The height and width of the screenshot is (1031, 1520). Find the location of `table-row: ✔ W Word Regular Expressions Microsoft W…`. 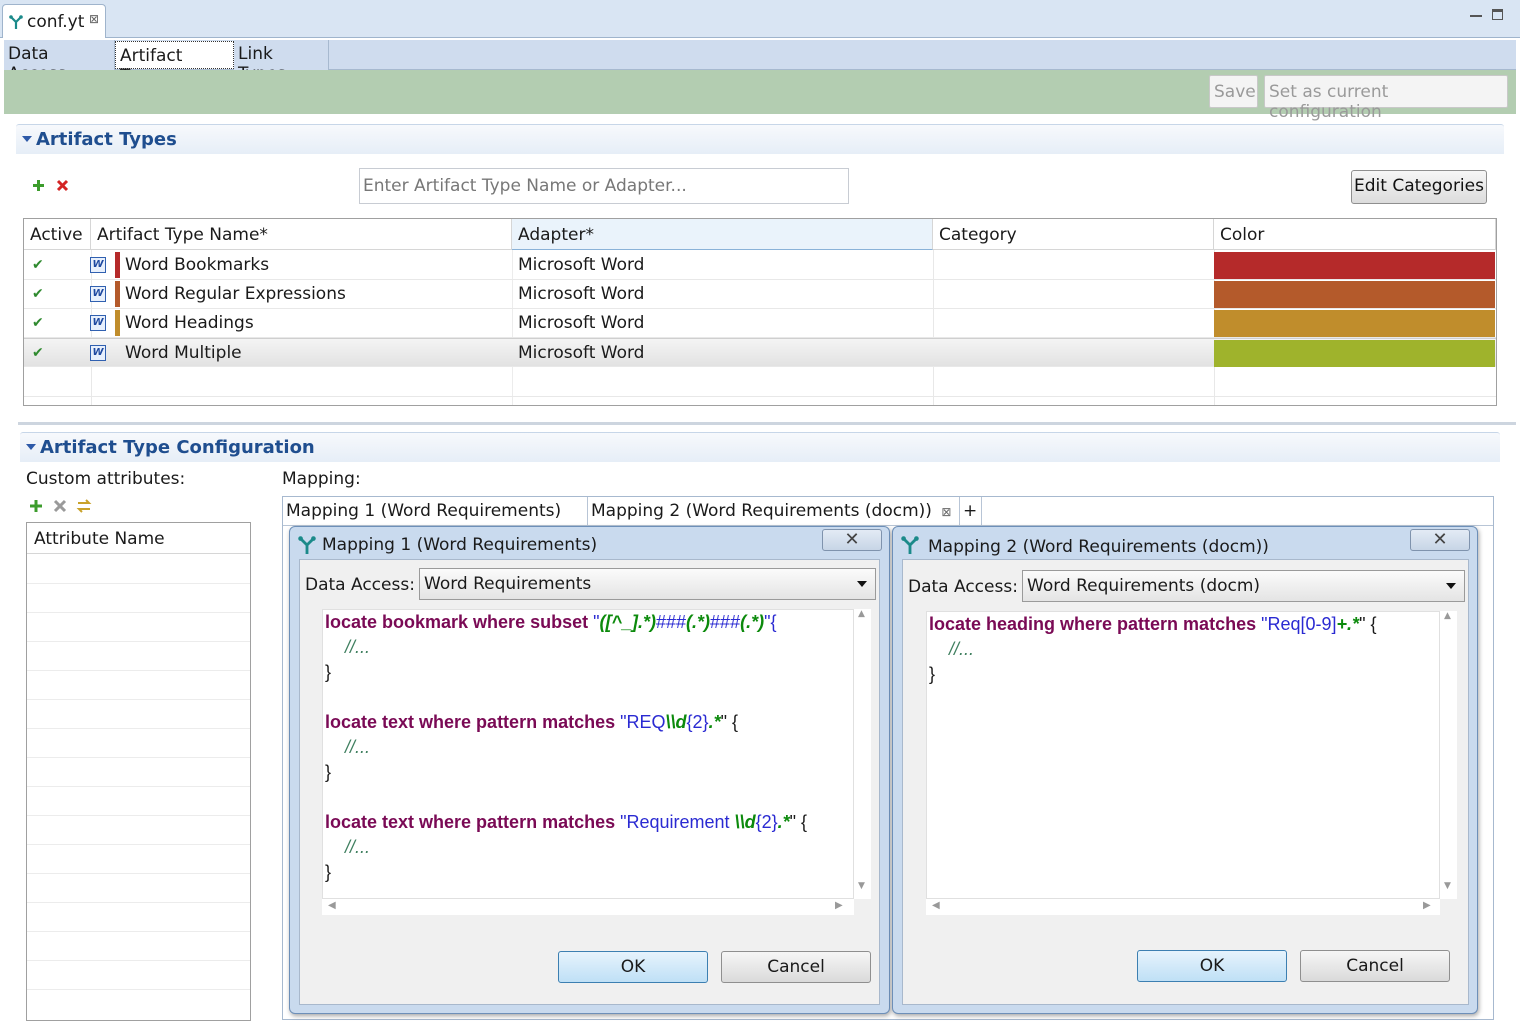

table-row: ✔ W Word Regular Expressions Microsoft W… is located at coordinates (760, 294).